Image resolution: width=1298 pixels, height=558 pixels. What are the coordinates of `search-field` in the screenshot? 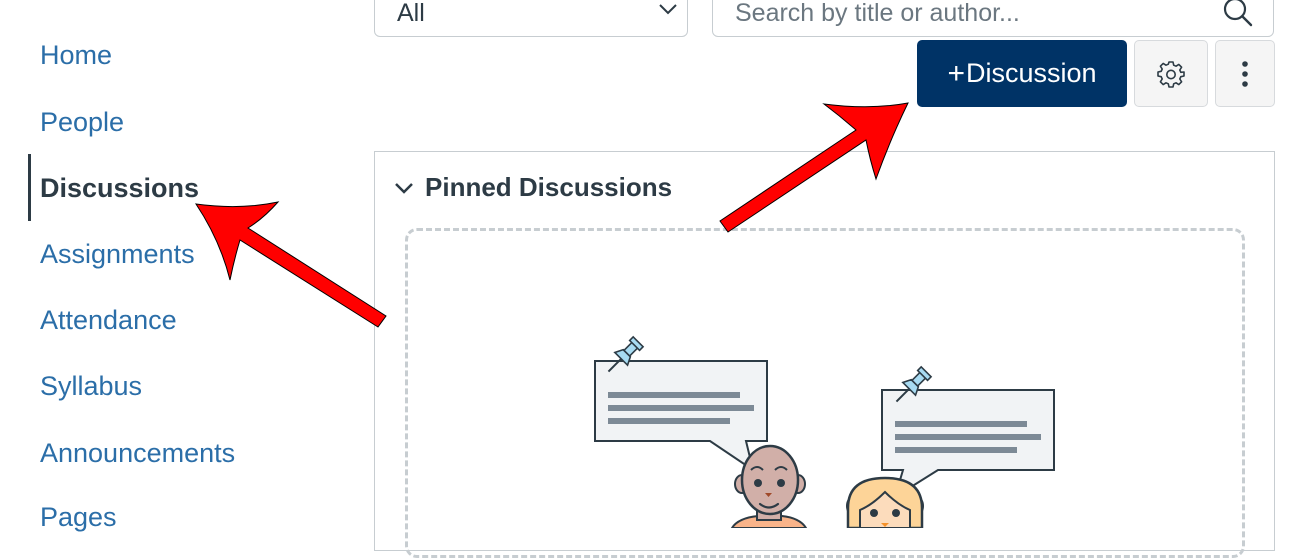 It's located at (993, 18).